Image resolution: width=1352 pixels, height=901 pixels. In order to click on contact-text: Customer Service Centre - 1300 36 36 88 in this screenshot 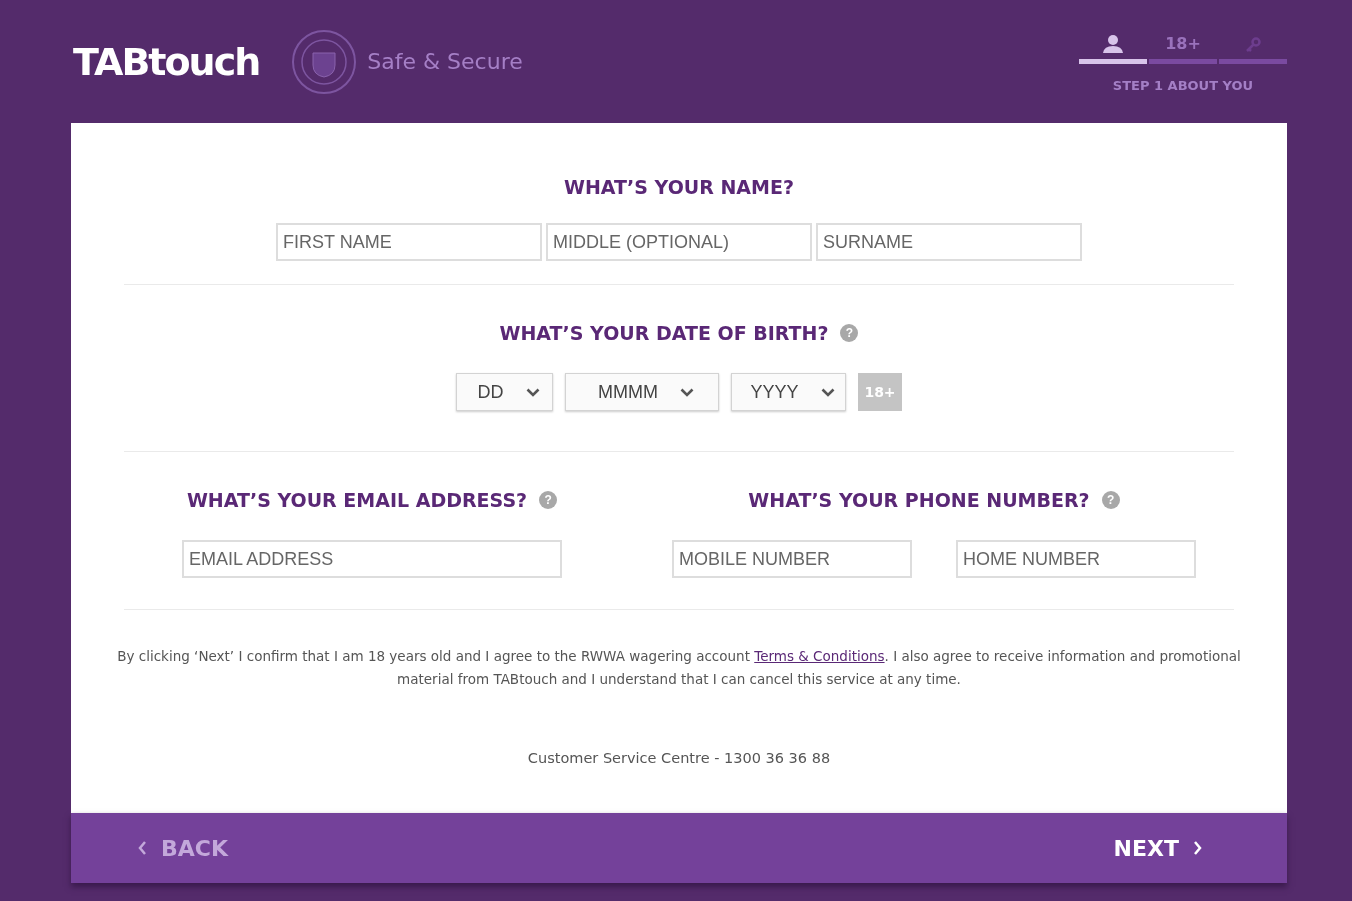, I will do `click(679, 758)`.